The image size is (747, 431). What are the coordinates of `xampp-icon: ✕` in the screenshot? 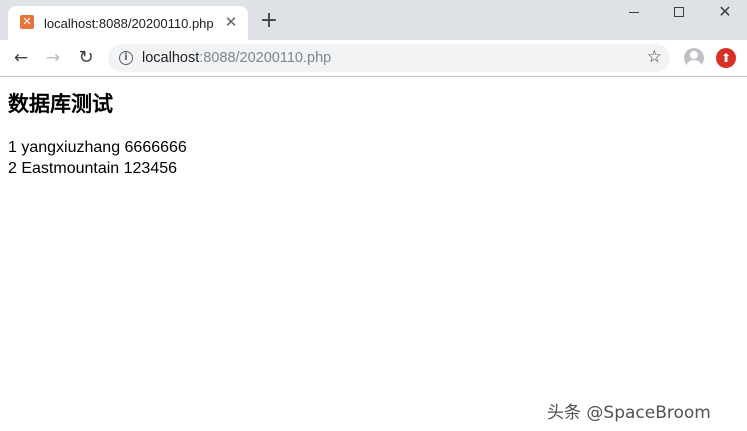 It's located at (27, 22).